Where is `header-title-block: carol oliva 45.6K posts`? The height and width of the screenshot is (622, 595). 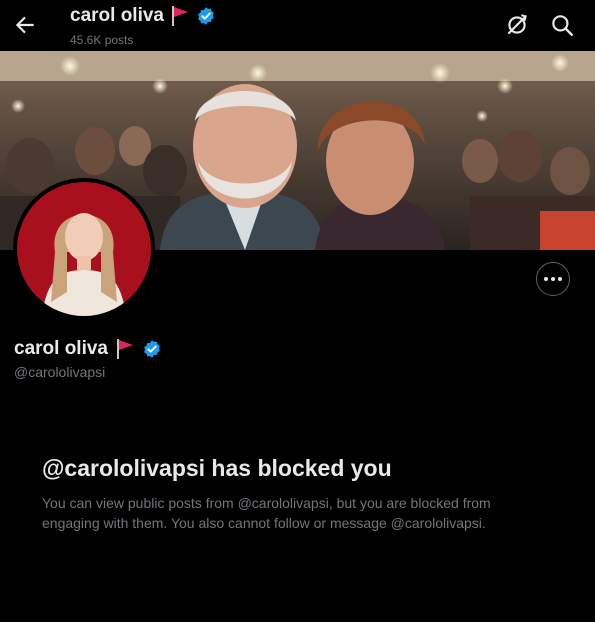 header-title-block: carol oliva 45.6K posts is located at coordinates (143, 25).